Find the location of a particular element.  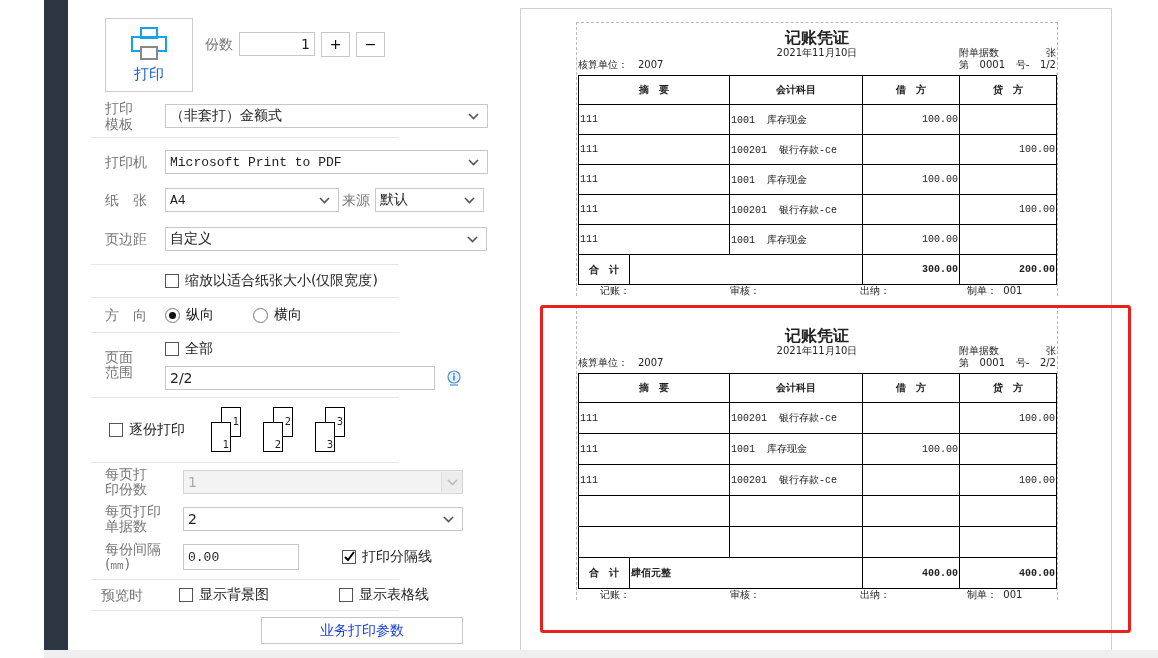

dropdown: 自定义 is located at coordinates (326, 239).